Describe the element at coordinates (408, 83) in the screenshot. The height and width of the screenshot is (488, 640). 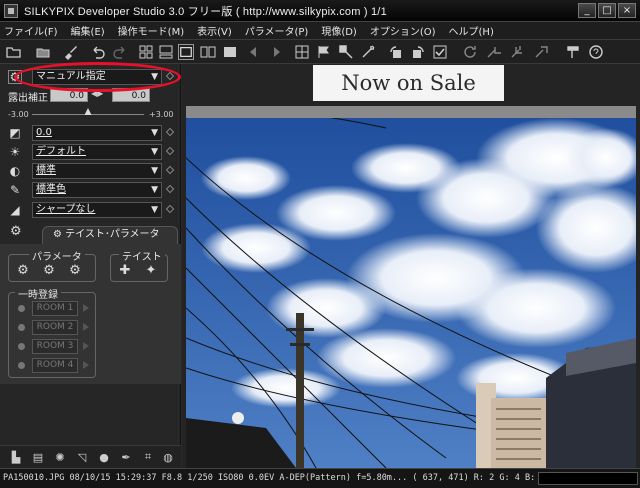
I see `promo-banner: Now on Sale` at that location.